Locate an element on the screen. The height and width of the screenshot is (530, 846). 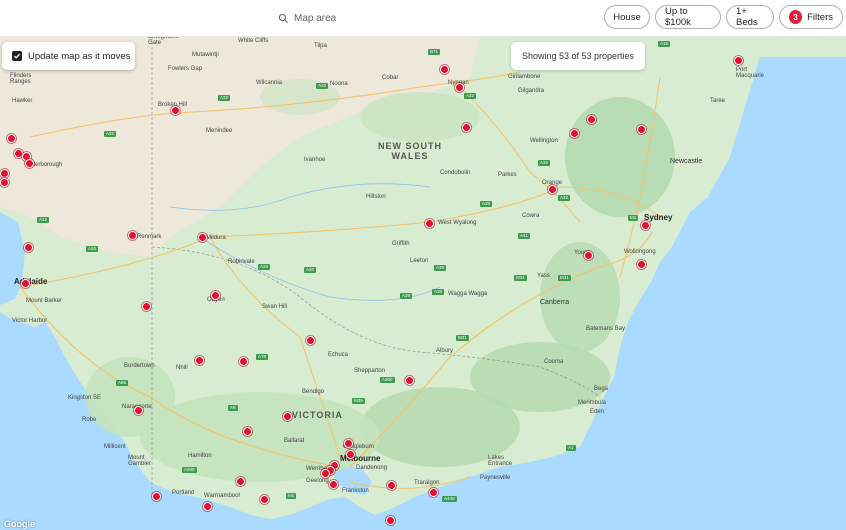
road-shield: A15 is located at coordinates (664, 44).